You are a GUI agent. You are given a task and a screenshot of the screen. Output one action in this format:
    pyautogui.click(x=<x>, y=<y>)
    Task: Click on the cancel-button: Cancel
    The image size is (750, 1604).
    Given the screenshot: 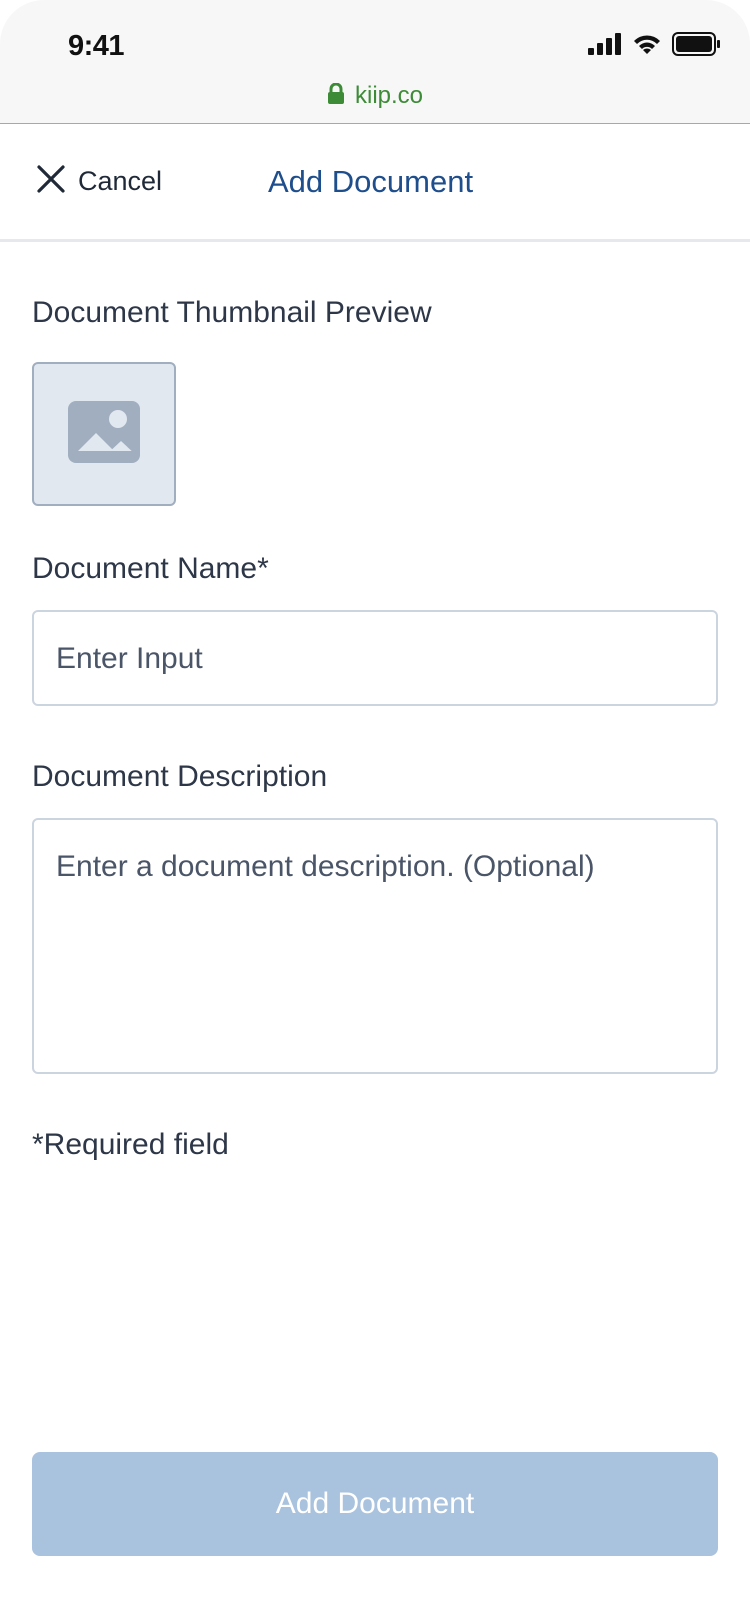 What is the action you would take?
    pyautogui.click(x=99, y=181)
    